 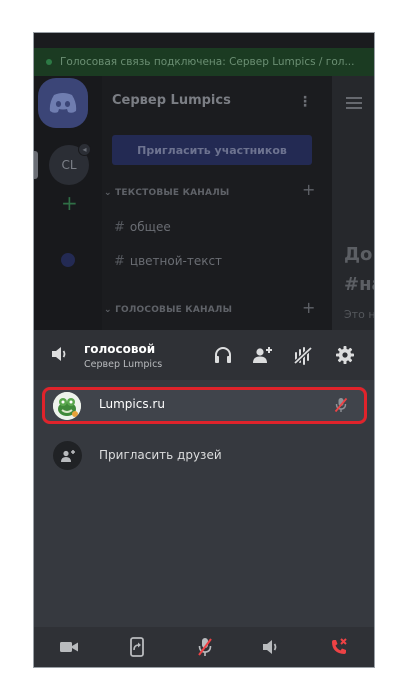 I want to click on server-icon-cl: CL ◂, so click(x=70, y=164).